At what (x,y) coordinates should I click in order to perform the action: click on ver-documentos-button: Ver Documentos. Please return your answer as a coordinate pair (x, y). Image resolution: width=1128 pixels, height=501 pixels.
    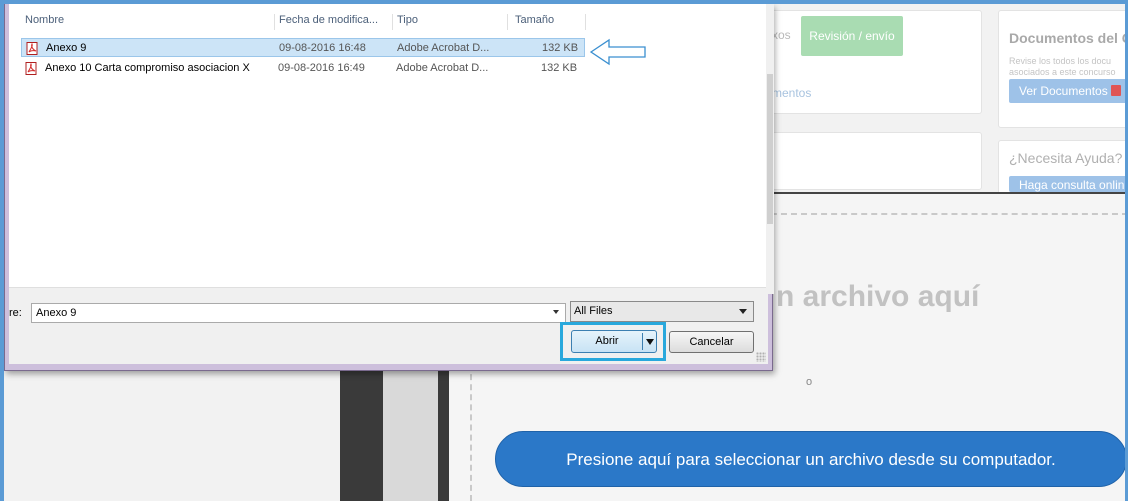
    Looking at the image, I should click on (1068, 91).